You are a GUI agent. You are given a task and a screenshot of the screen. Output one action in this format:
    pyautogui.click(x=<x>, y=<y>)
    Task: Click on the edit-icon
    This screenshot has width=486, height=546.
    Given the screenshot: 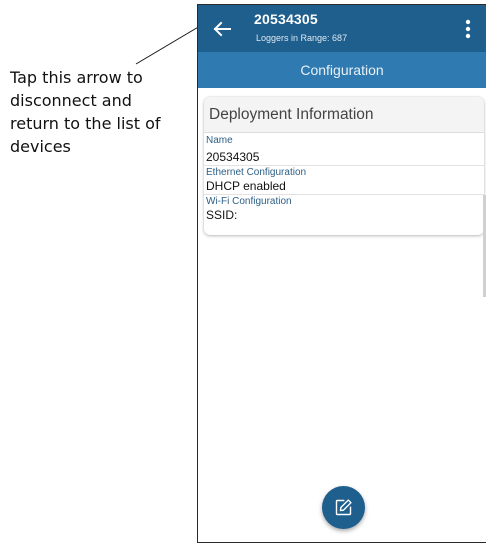 What is the action you would take?
    pyautogui.click(x=343, y=507)
    